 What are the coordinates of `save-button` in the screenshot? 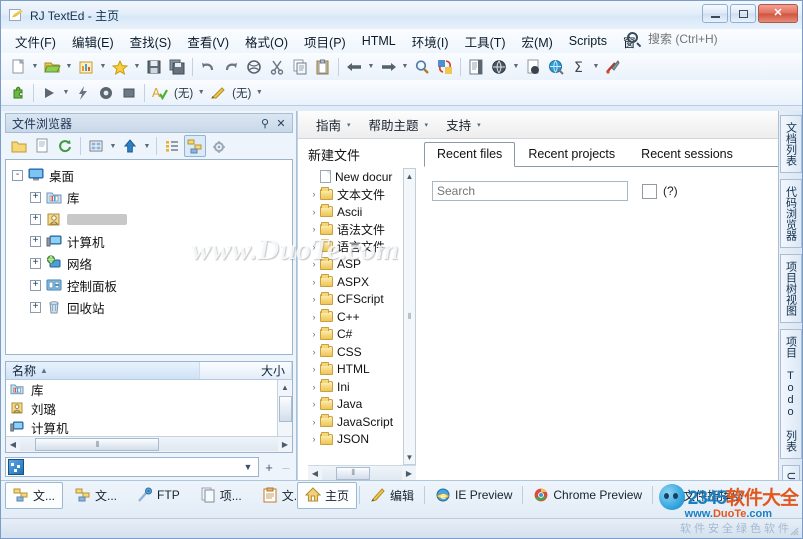 It's located at (154, 67).